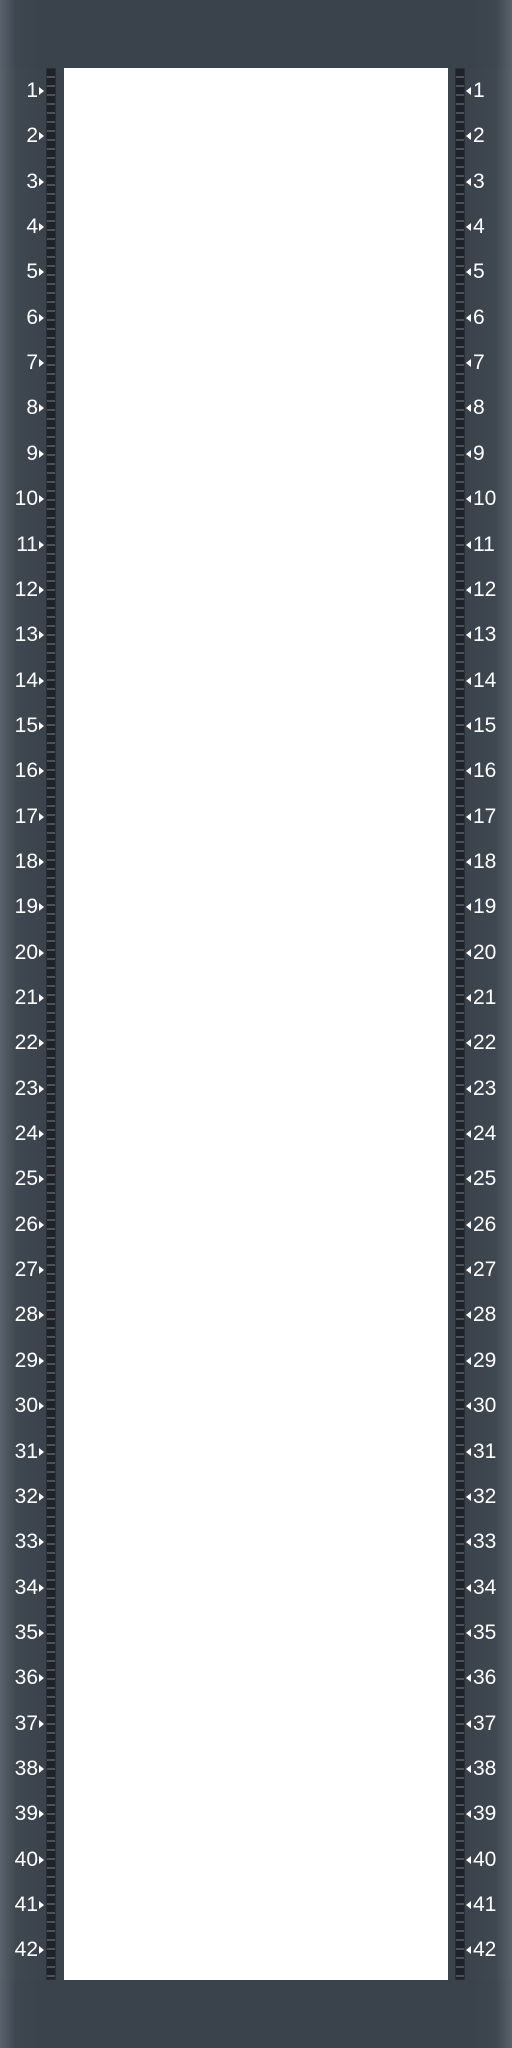 This screenshot has height=2048, width=512. I want to click on rack-unit-label-left: 13, so click(22, 635).